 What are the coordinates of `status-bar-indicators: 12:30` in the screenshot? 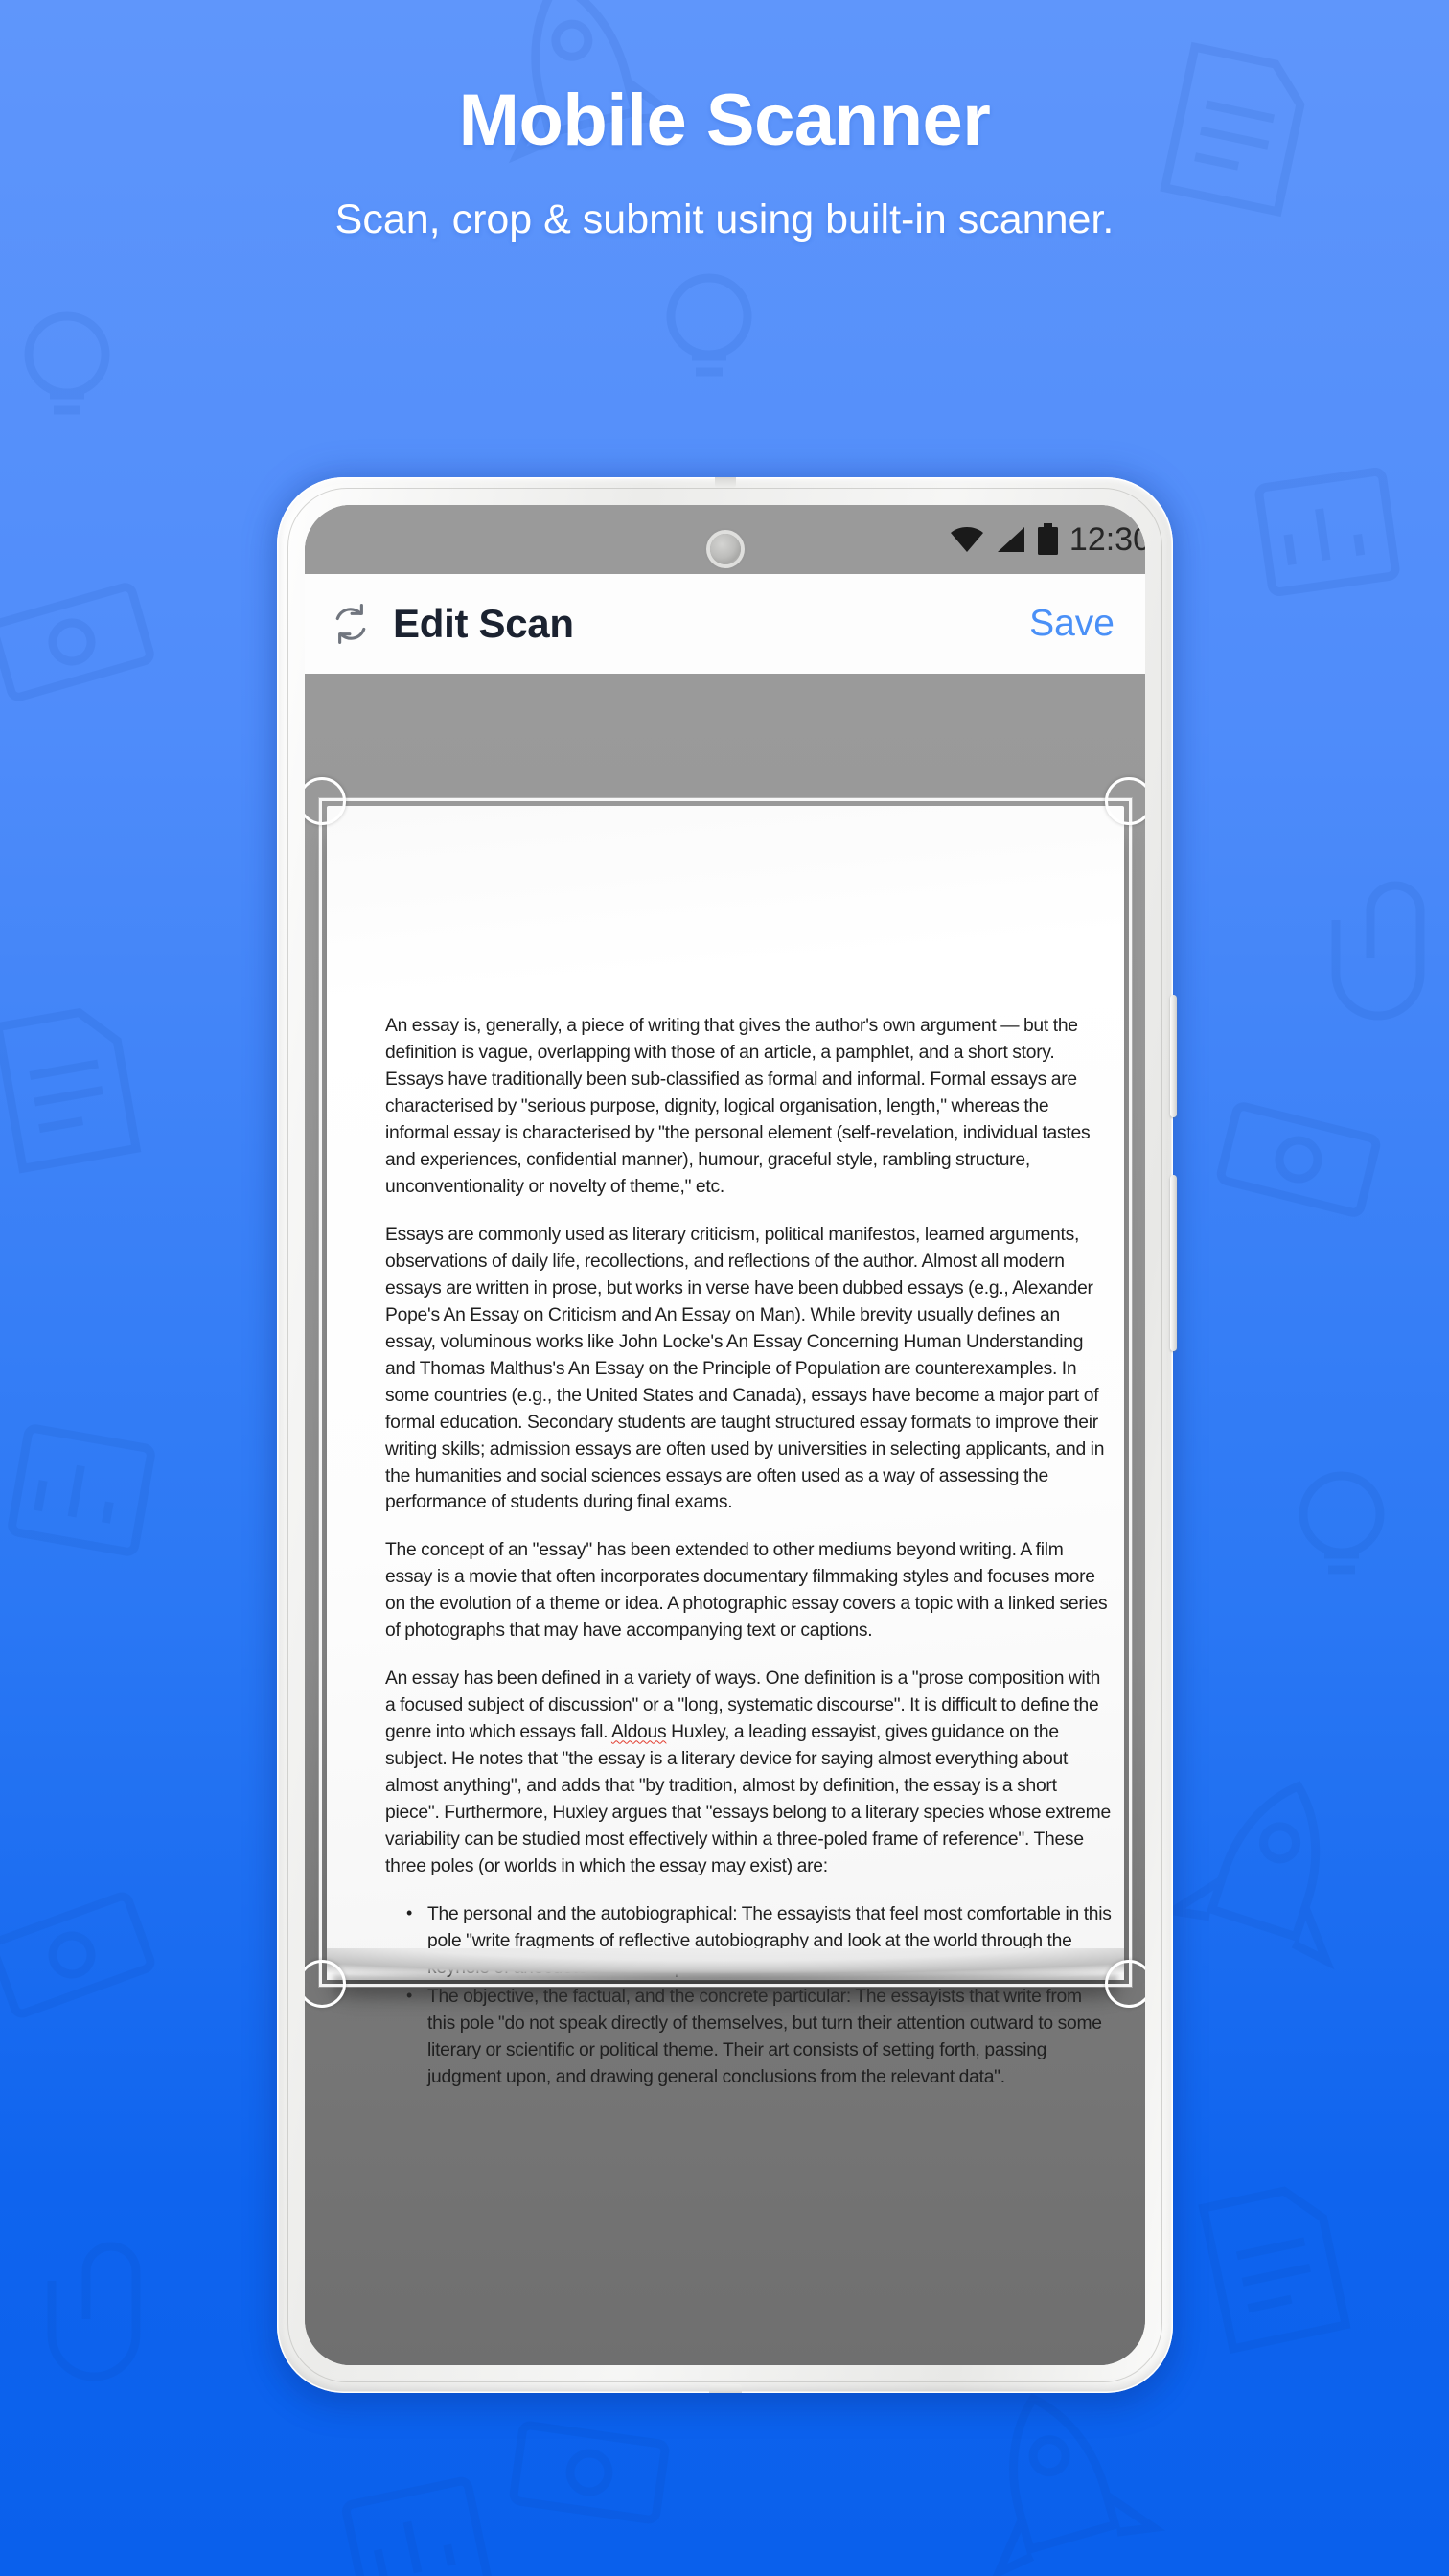 It's located at (1047, 539).